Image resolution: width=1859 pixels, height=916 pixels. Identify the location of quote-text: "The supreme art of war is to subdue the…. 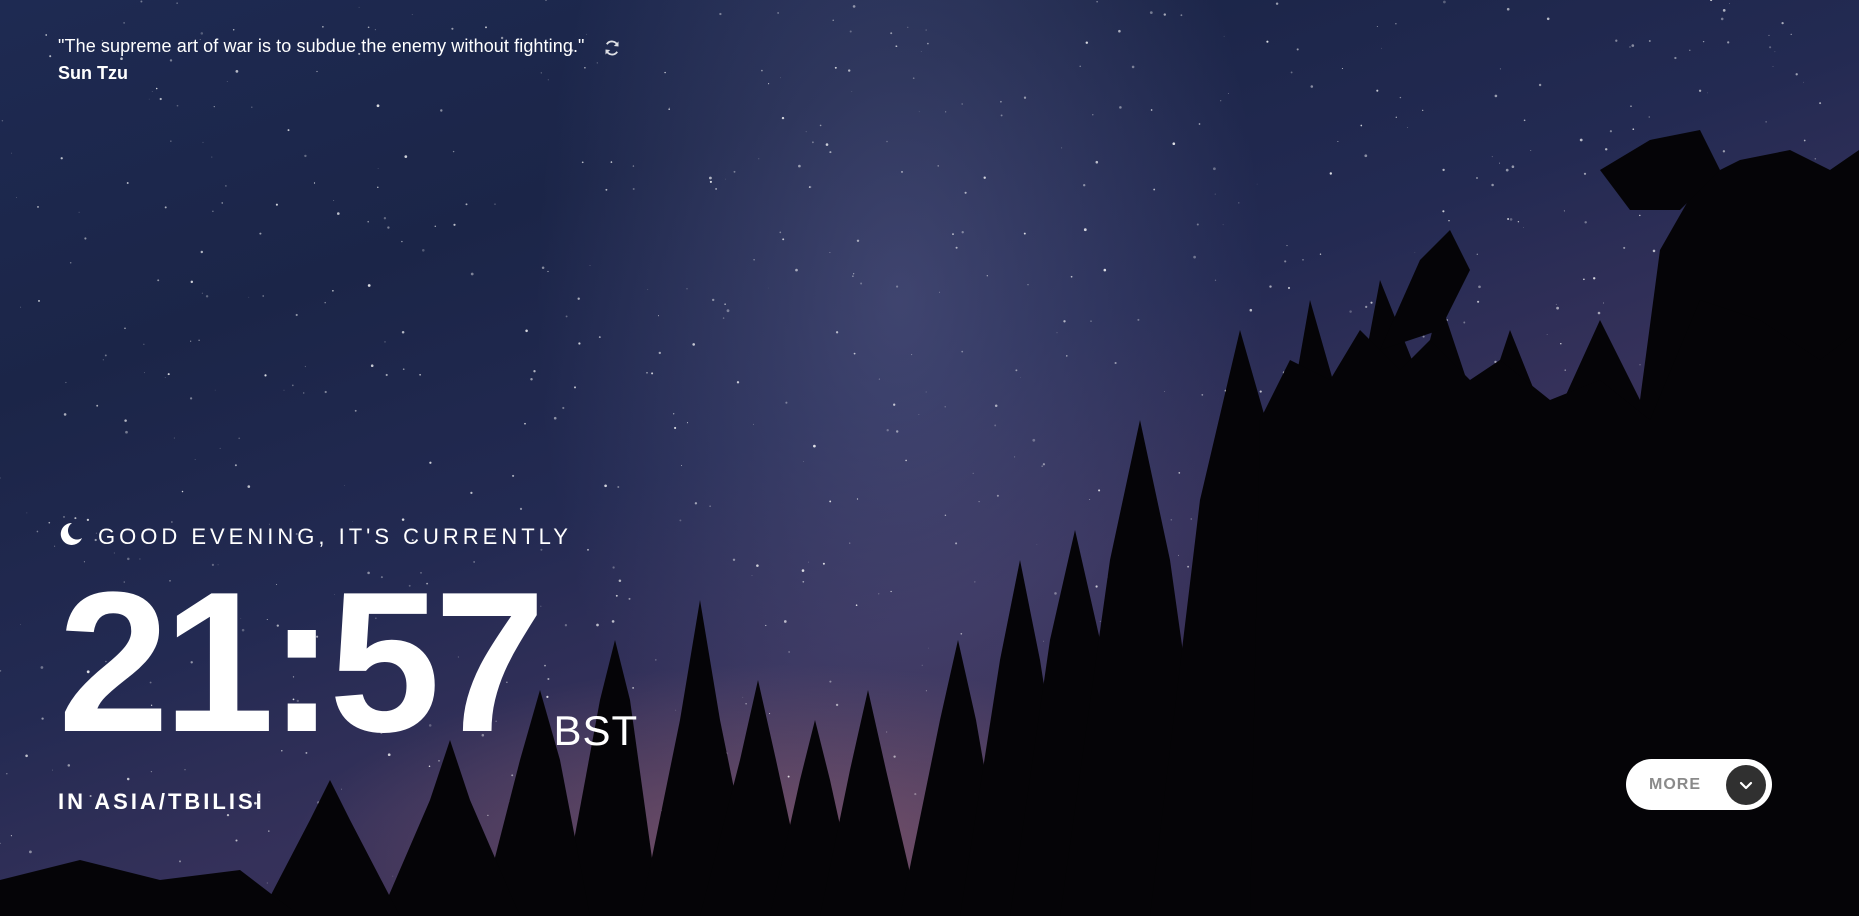
(321, 46).